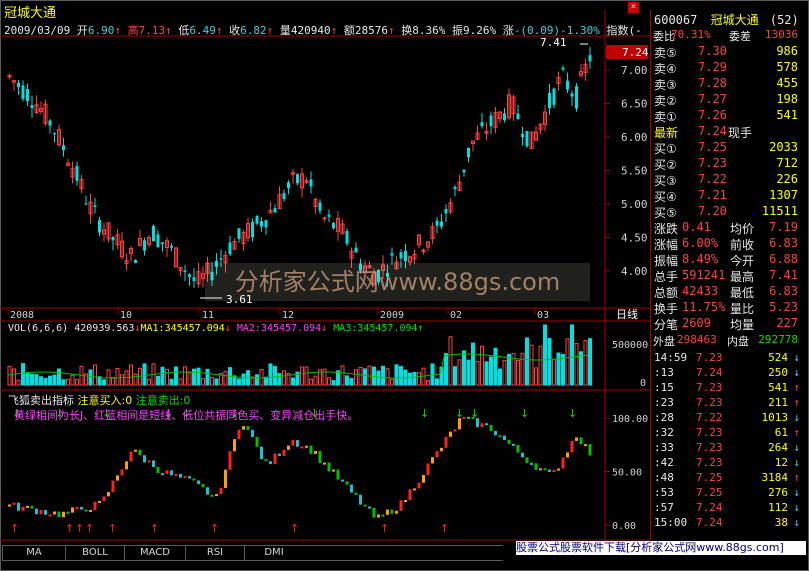 The height and width of the screenshot is (571, 809). I want to click on ask-price: 7.29, so click(712, 67).